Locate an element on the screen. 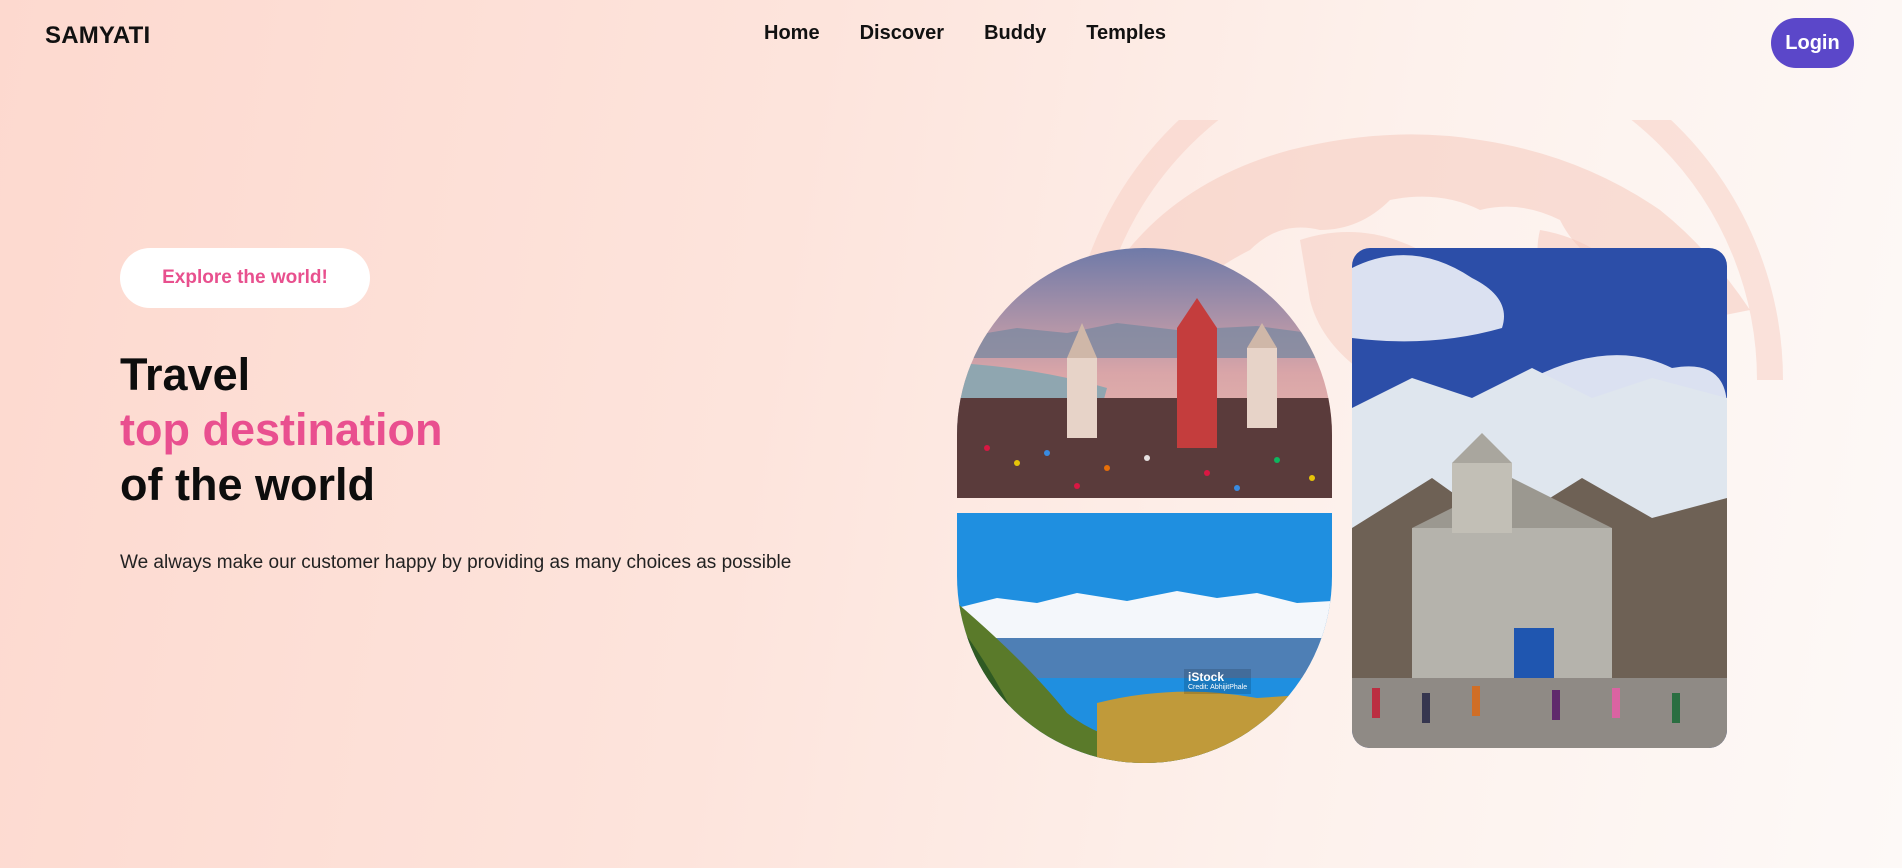 The image size is (1902, 868). login-button: Login is located at coordinates (1812, 43).